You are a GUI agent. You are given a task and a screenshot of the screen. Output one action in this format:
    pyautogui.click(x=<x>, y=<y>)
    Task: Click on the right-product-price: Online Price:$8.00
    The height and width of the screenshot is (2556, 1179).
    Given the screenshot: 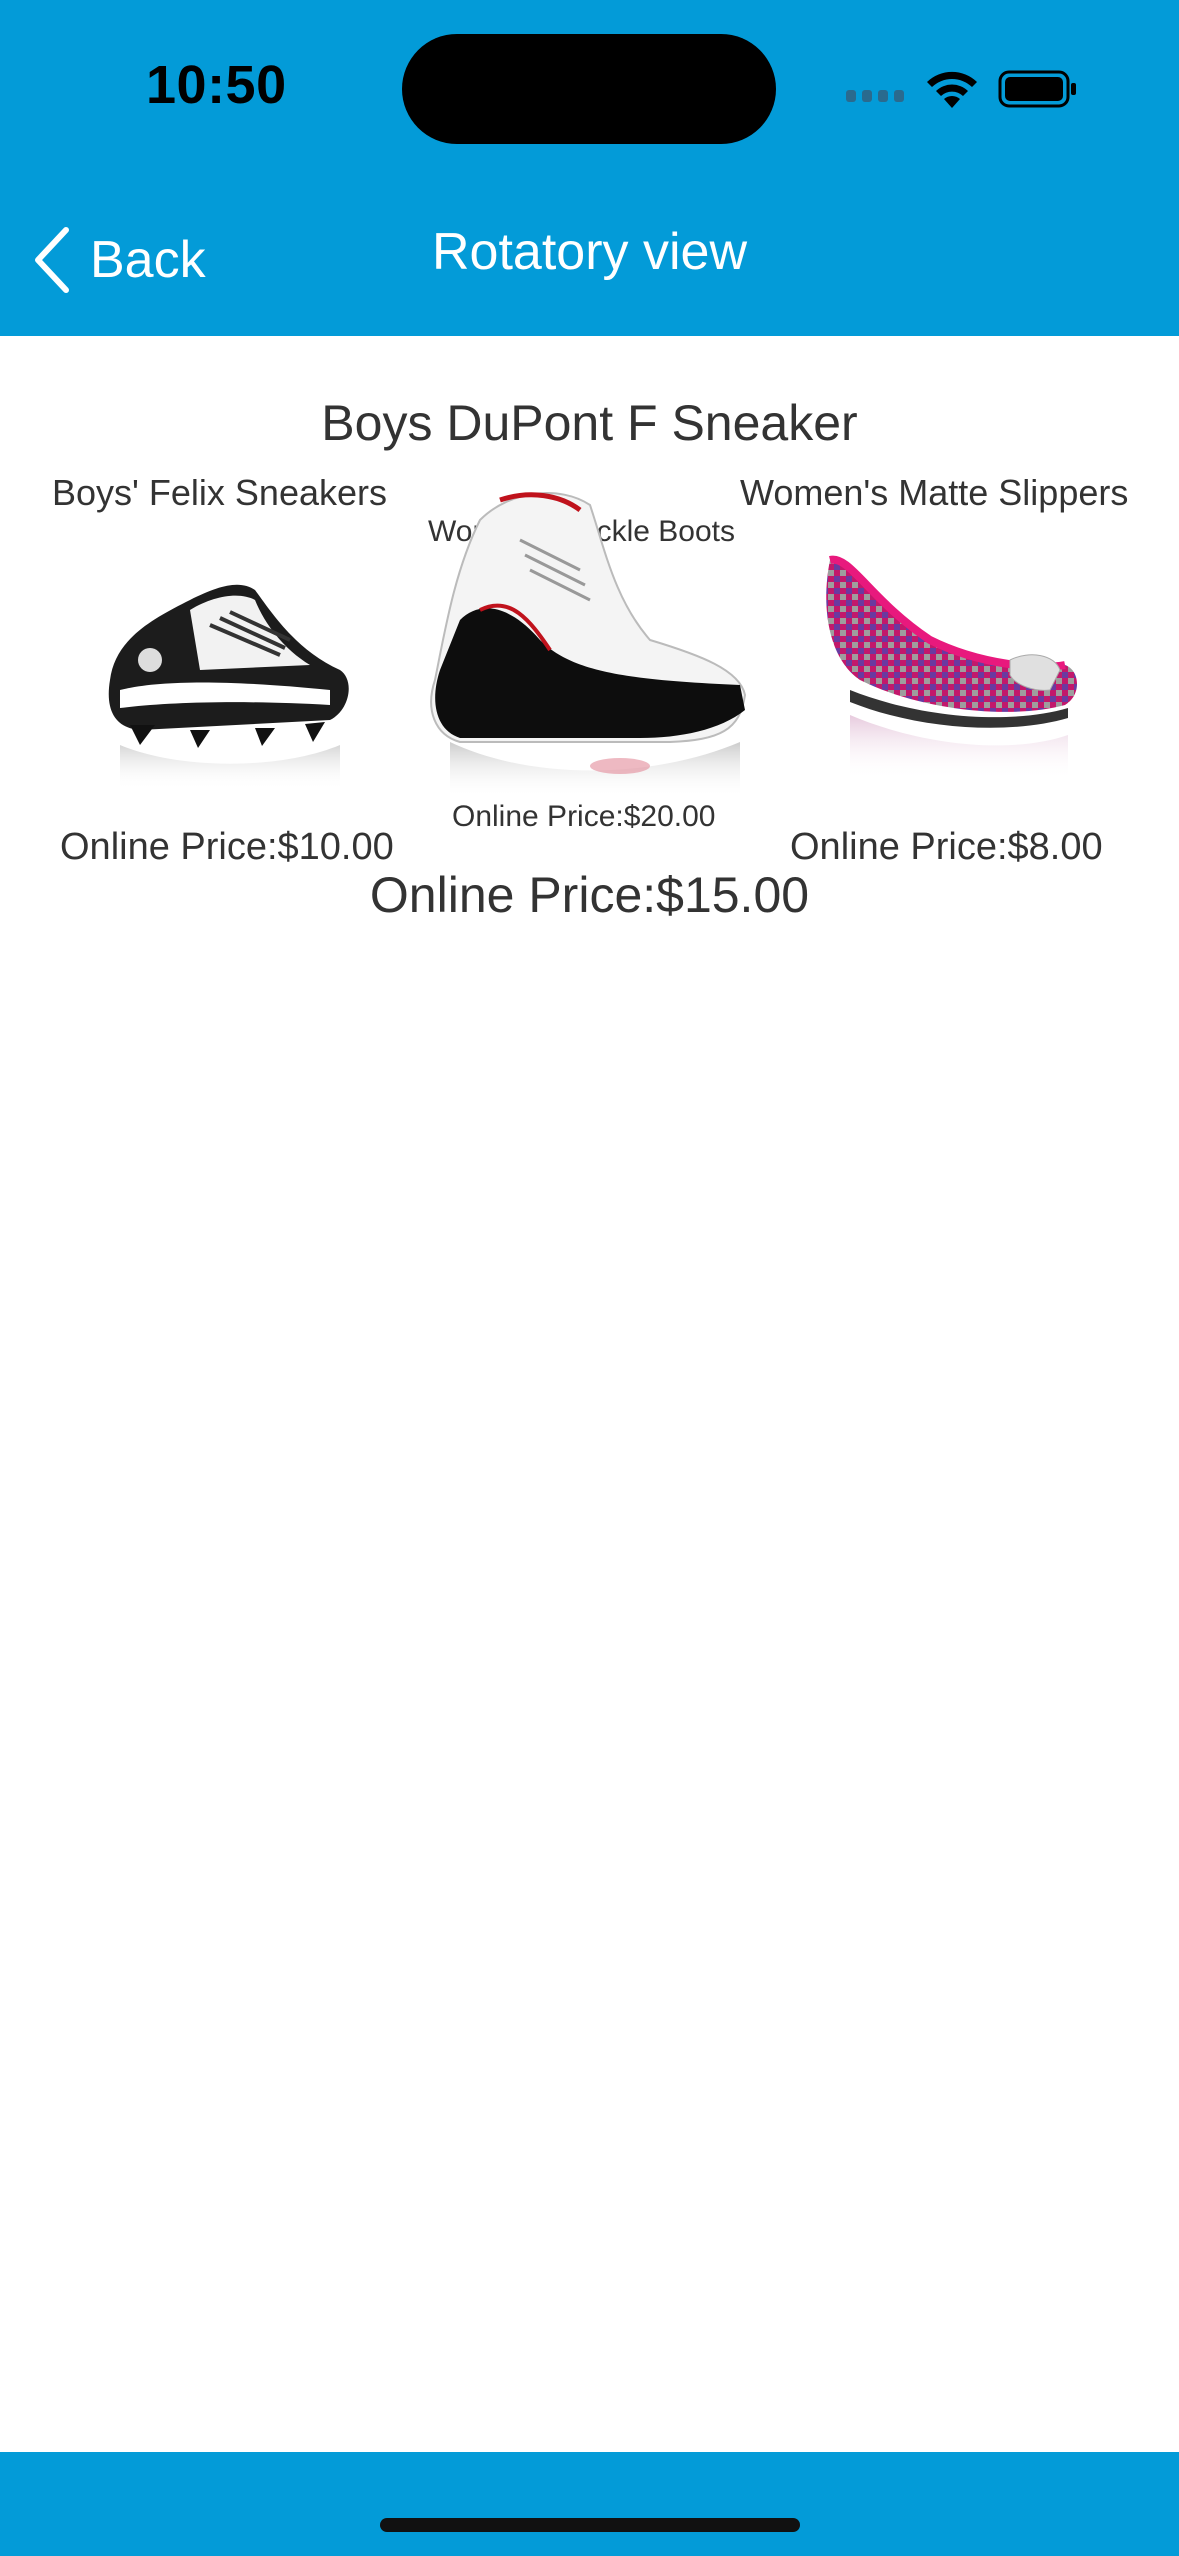 What is the action you would take?
    pyautogui.click(x=946, y=847)
    